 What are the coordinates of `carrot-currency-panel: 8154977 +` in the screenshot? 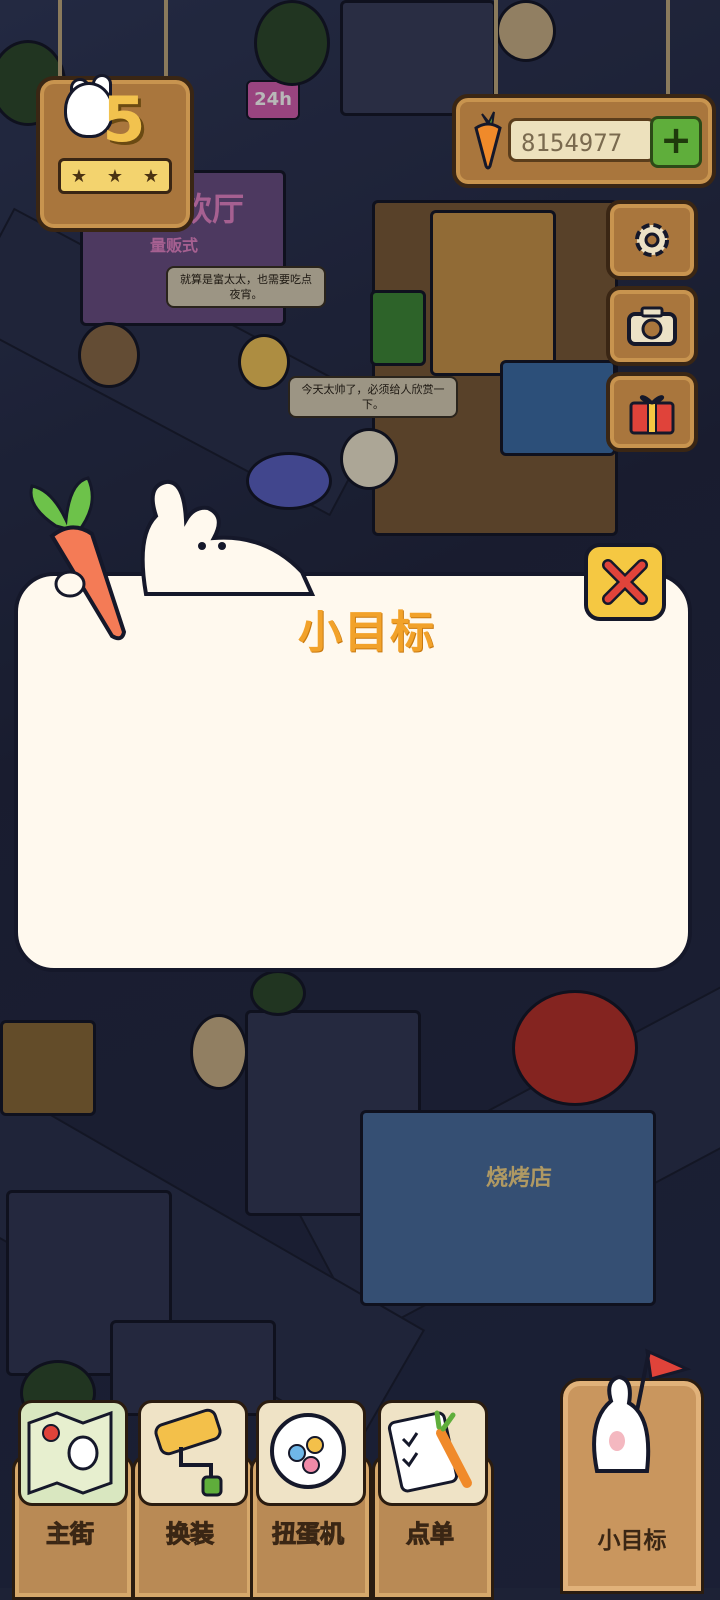 It's located at (584, 141).